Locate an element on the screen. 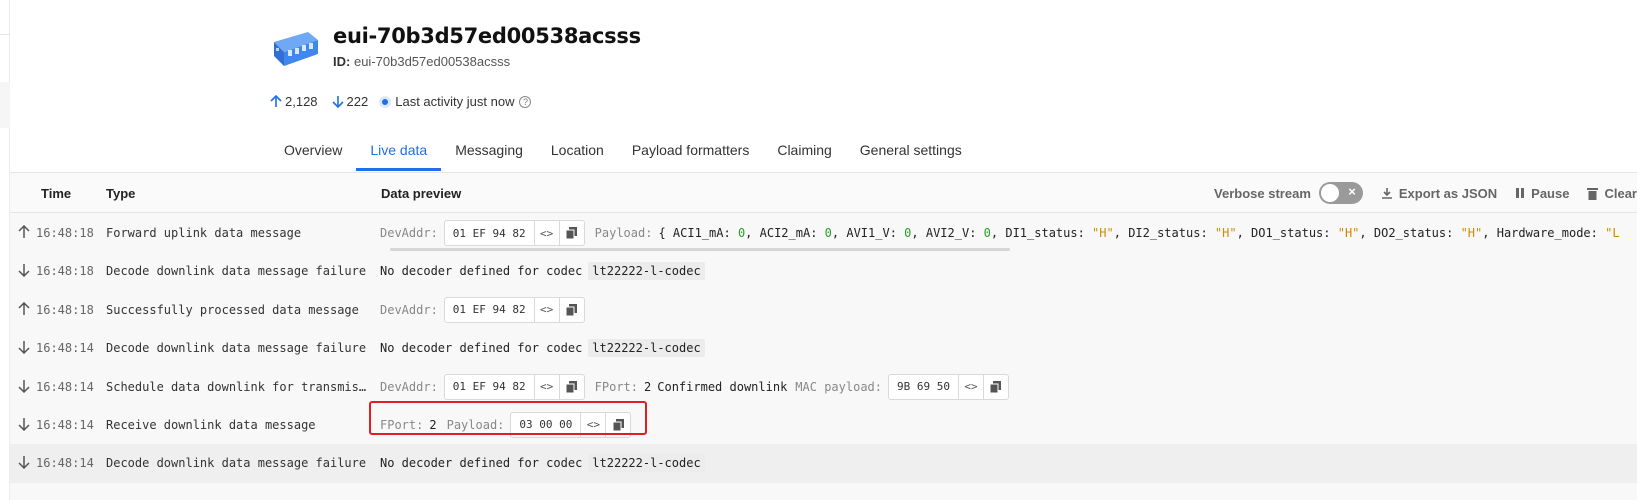 This screenshot has height=500, width=1637. payload-field-key: ACI2_mA is located at coordinates (785, 233).